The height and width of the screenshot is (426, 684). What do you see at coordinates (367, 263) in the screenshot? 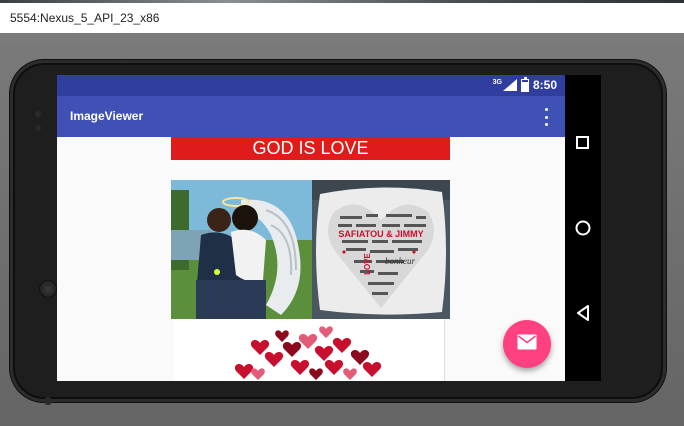
I see `svg-text: LOVE` at bounding box center [367, 263].